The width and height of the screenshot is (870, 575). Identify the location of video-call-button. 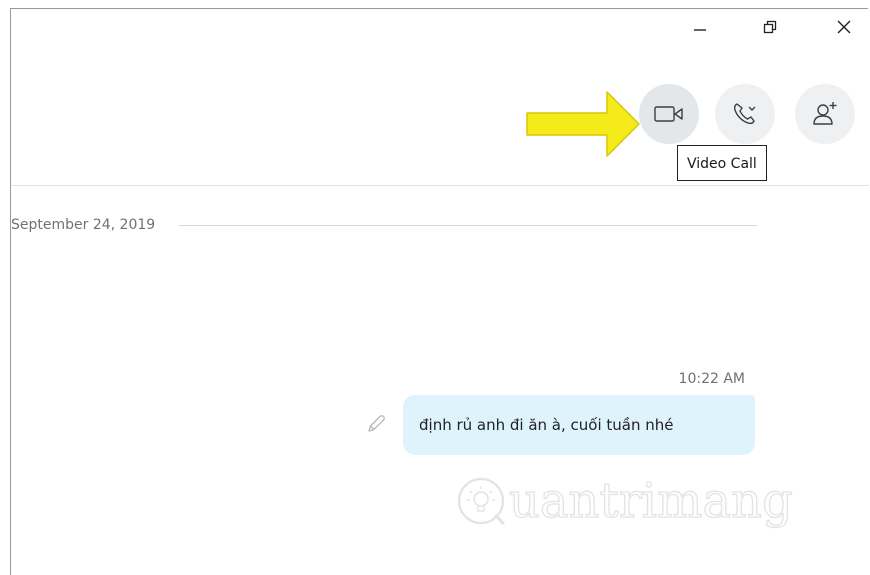
(669, 114).